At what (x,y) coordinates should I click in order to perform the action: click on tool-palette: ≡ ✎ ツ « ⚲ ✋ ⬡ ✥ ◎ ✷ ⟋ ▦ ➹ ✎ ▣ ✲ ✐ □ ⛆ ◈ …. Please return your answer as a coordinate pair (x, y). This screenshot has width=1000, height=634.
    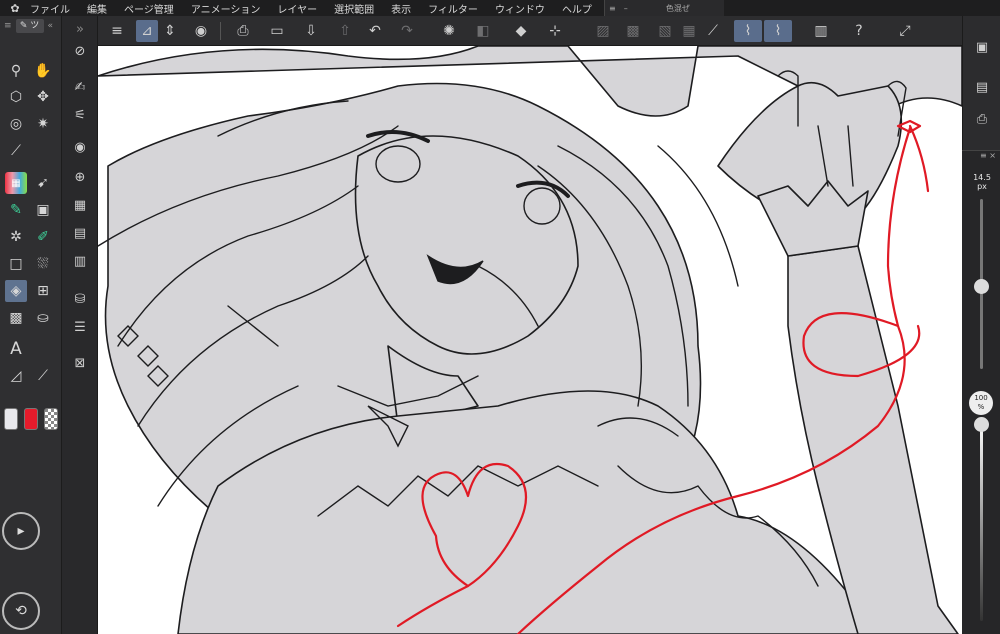
    Looking at the image, I should click on (31, 325).